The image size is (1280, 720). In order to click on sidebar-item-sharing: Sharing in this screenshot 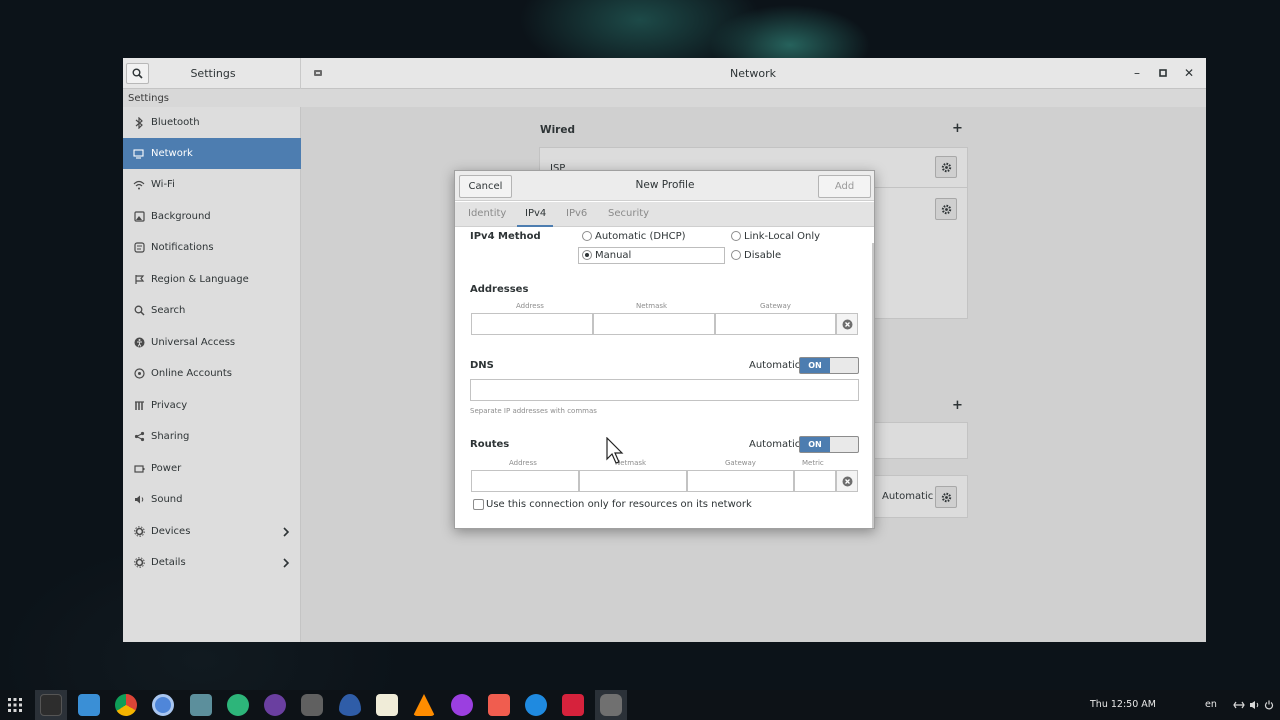, I will do `click(212, 436)`.